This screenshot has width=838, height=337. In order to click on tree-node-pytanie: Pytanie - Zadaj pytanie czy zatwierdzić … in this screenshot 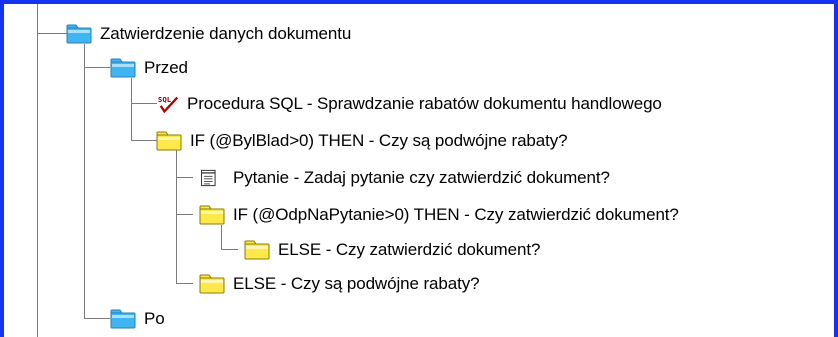, I will do `click(404, 178)`.